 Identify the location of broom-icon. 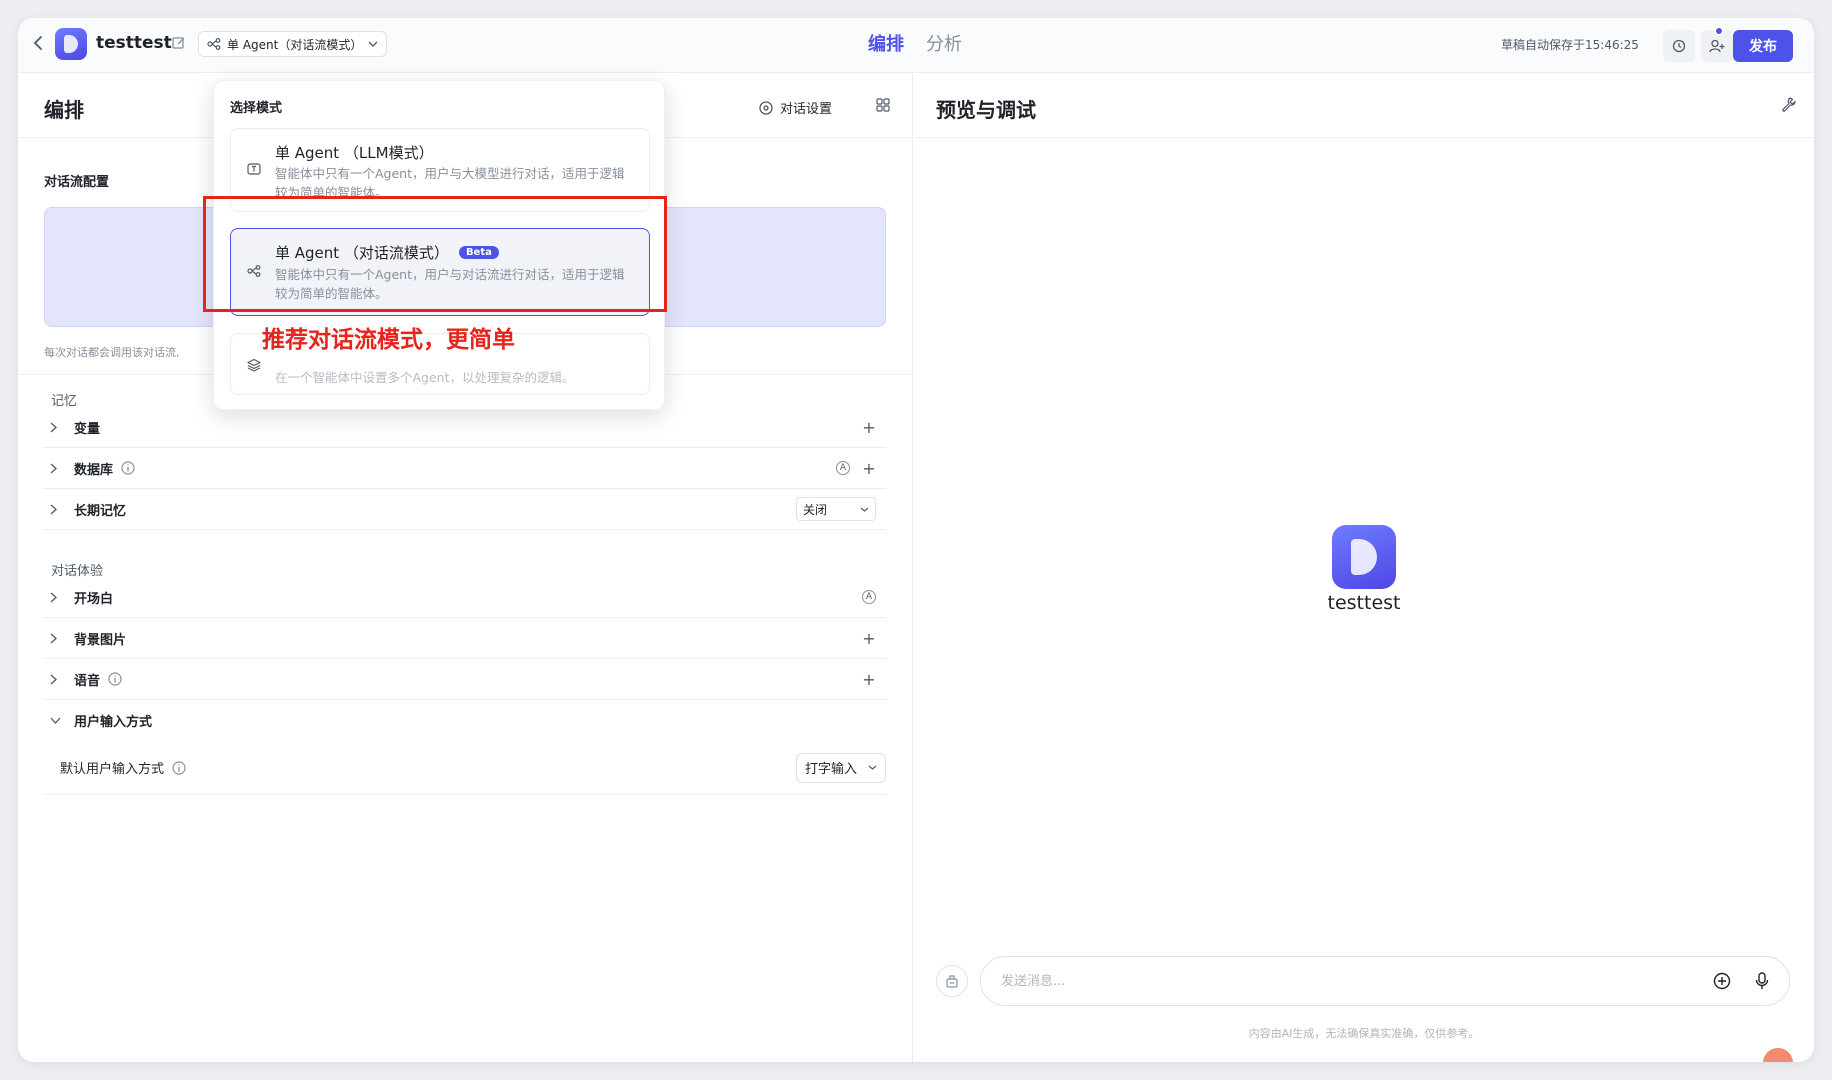
(952, 981).